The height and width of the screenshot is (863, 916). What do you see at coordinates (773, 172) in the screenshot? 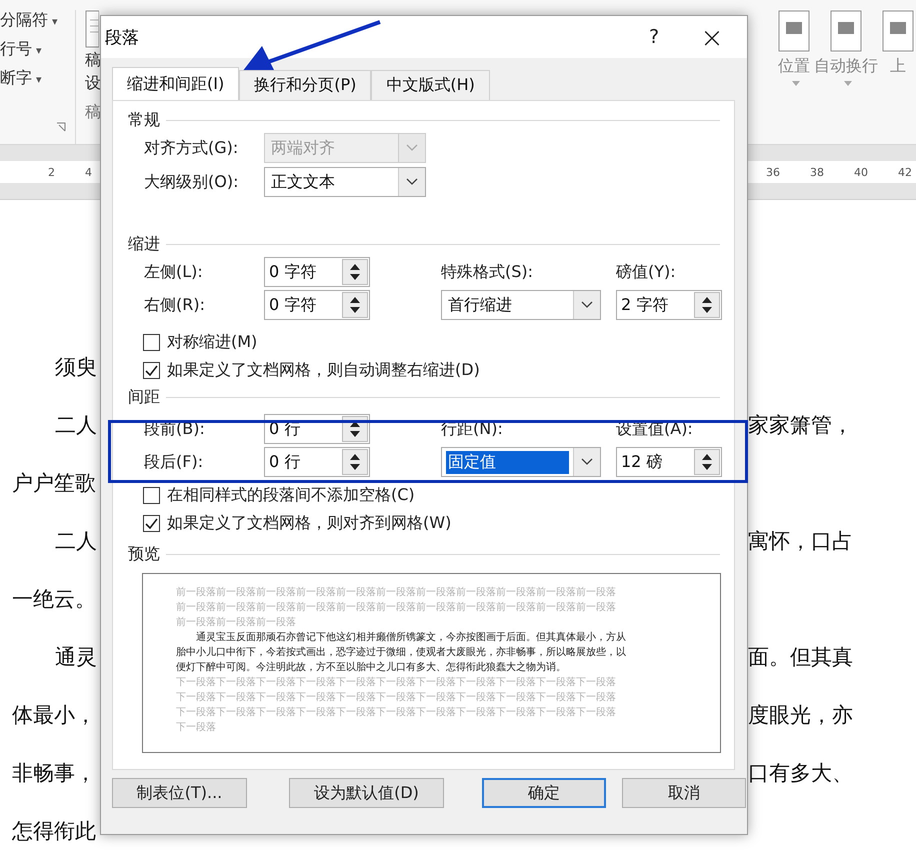
I see `ruler-number: 36` at bounding box center [773, 172].